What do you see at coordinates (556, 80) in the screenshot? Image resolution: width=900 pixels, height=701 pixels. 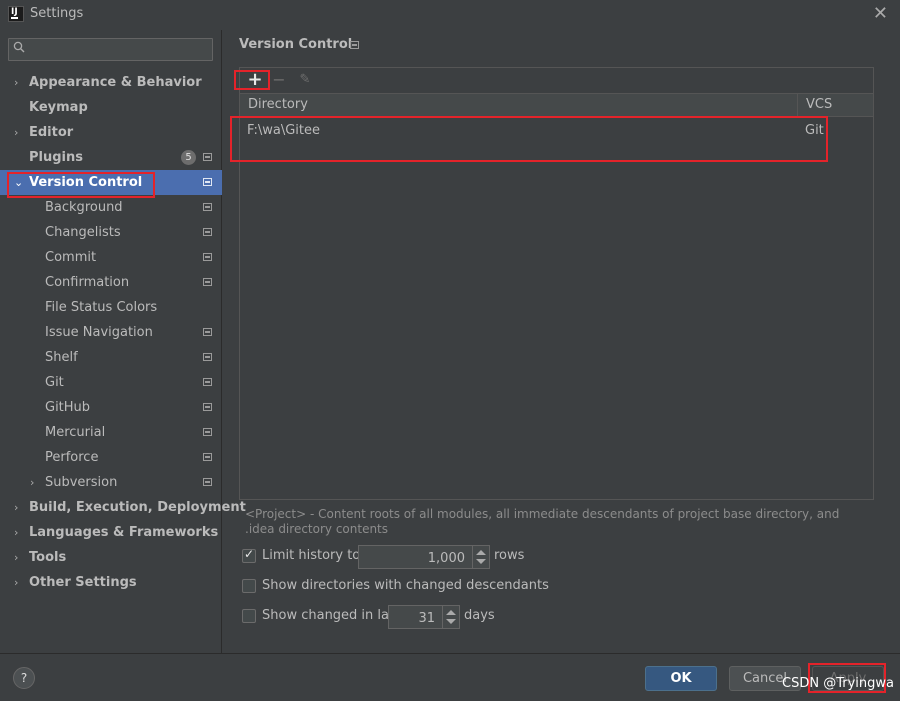 I see `mappings-toolbar: + − ✎` at bounding box center [556, 80].